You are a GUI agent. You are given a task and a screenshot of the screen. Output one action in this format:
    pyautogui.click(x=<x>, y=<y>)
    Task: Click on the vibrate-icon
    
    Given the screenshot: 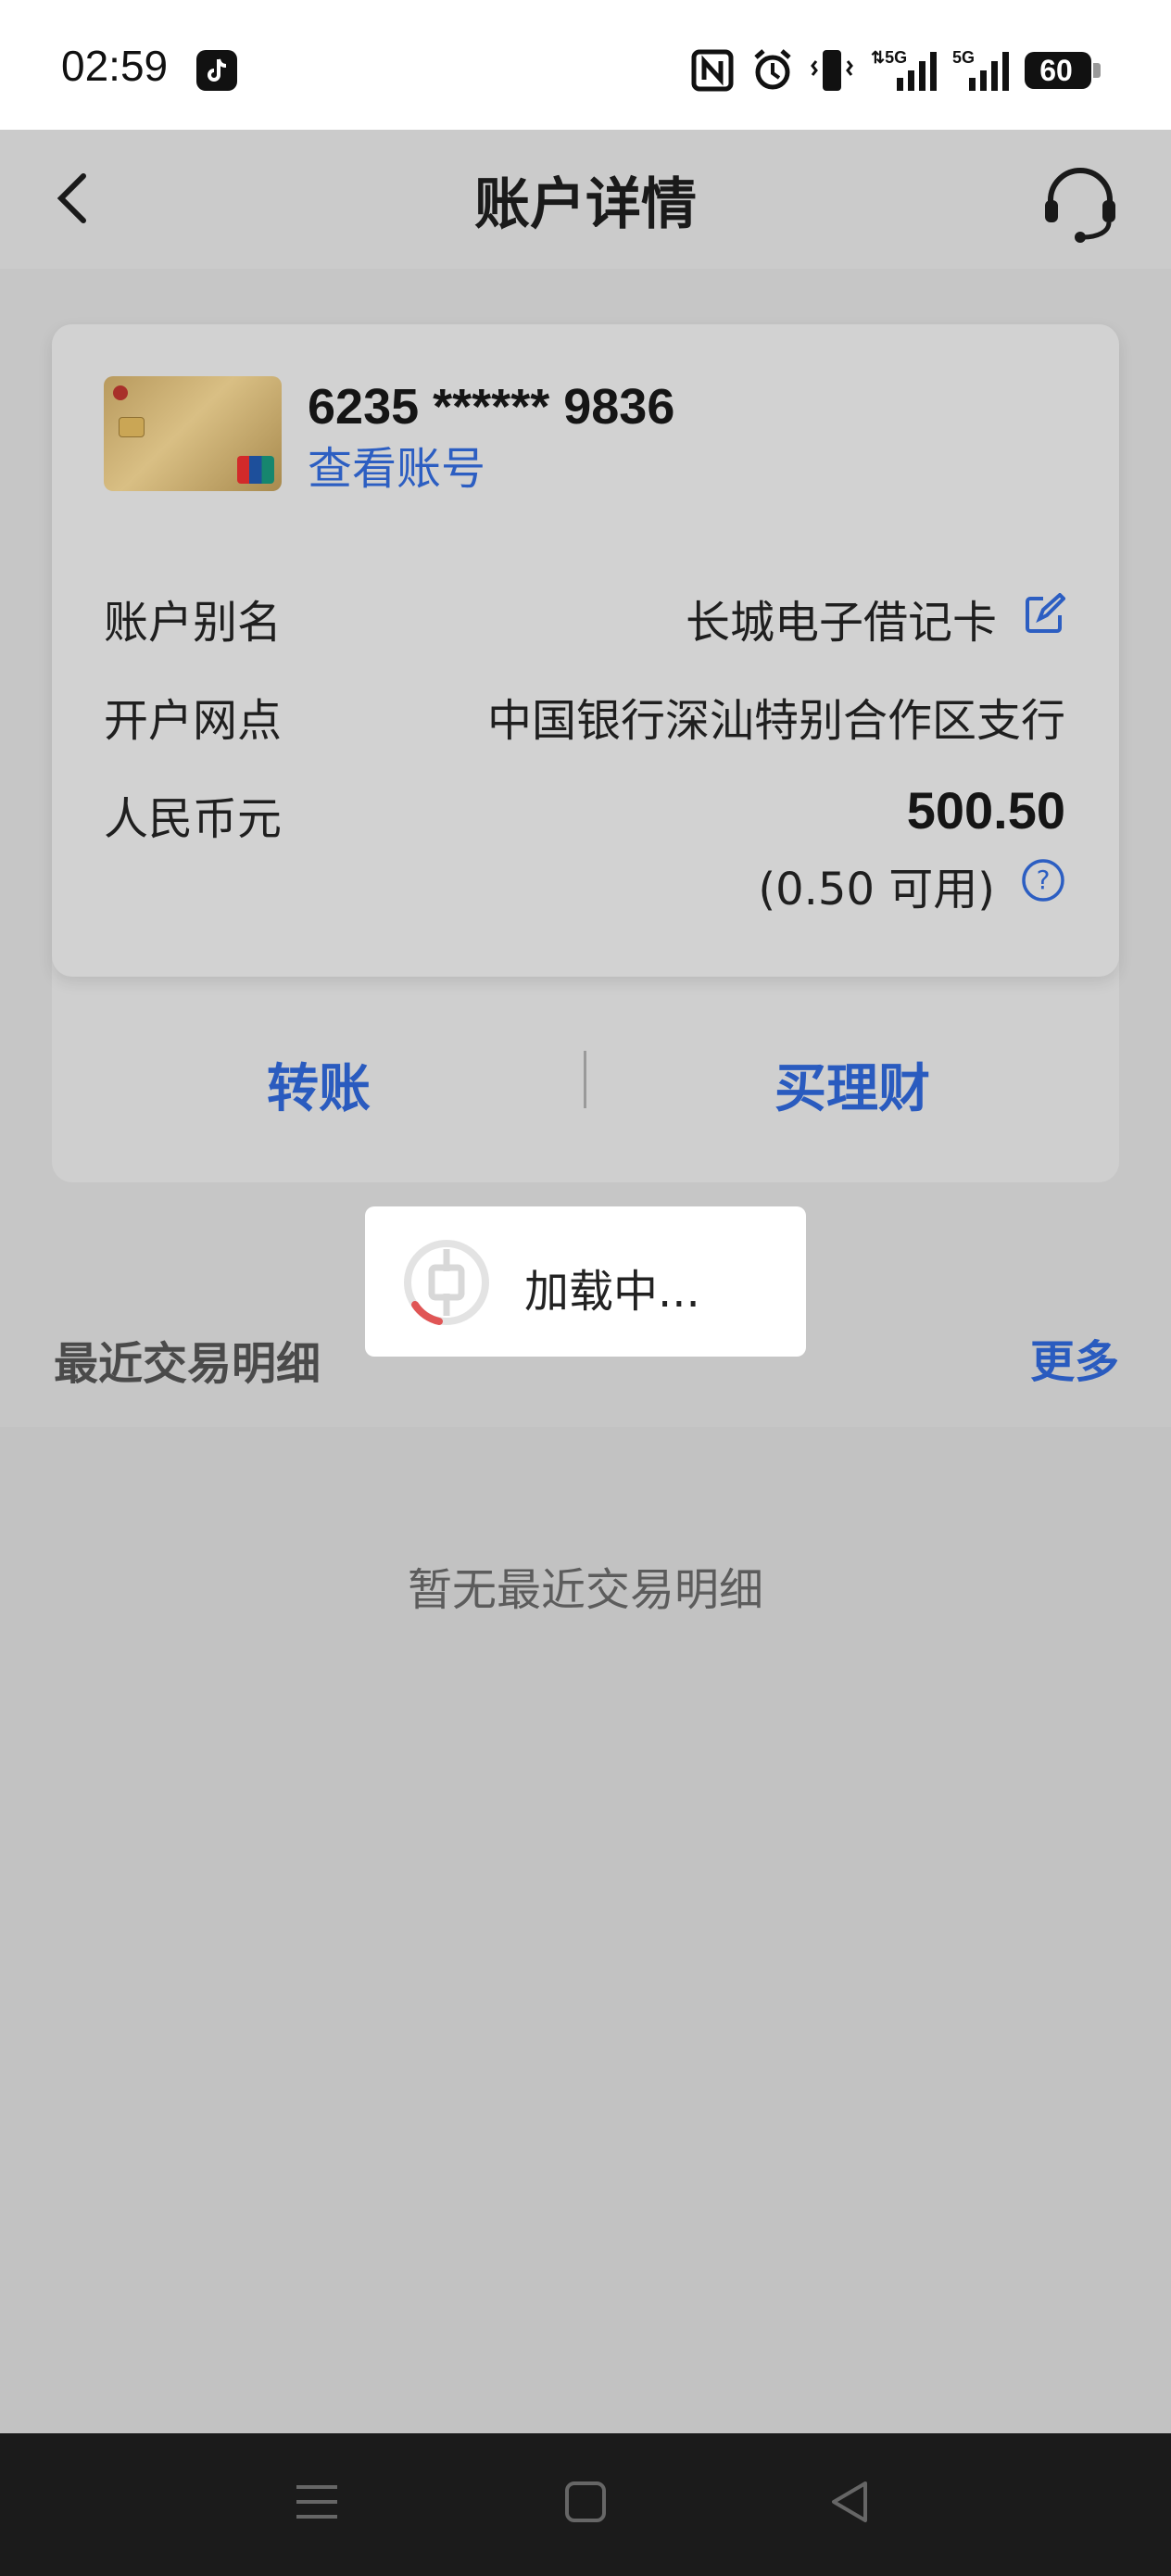 What is the action you would take?
    pyautogui.click(x=832, y=70)
    